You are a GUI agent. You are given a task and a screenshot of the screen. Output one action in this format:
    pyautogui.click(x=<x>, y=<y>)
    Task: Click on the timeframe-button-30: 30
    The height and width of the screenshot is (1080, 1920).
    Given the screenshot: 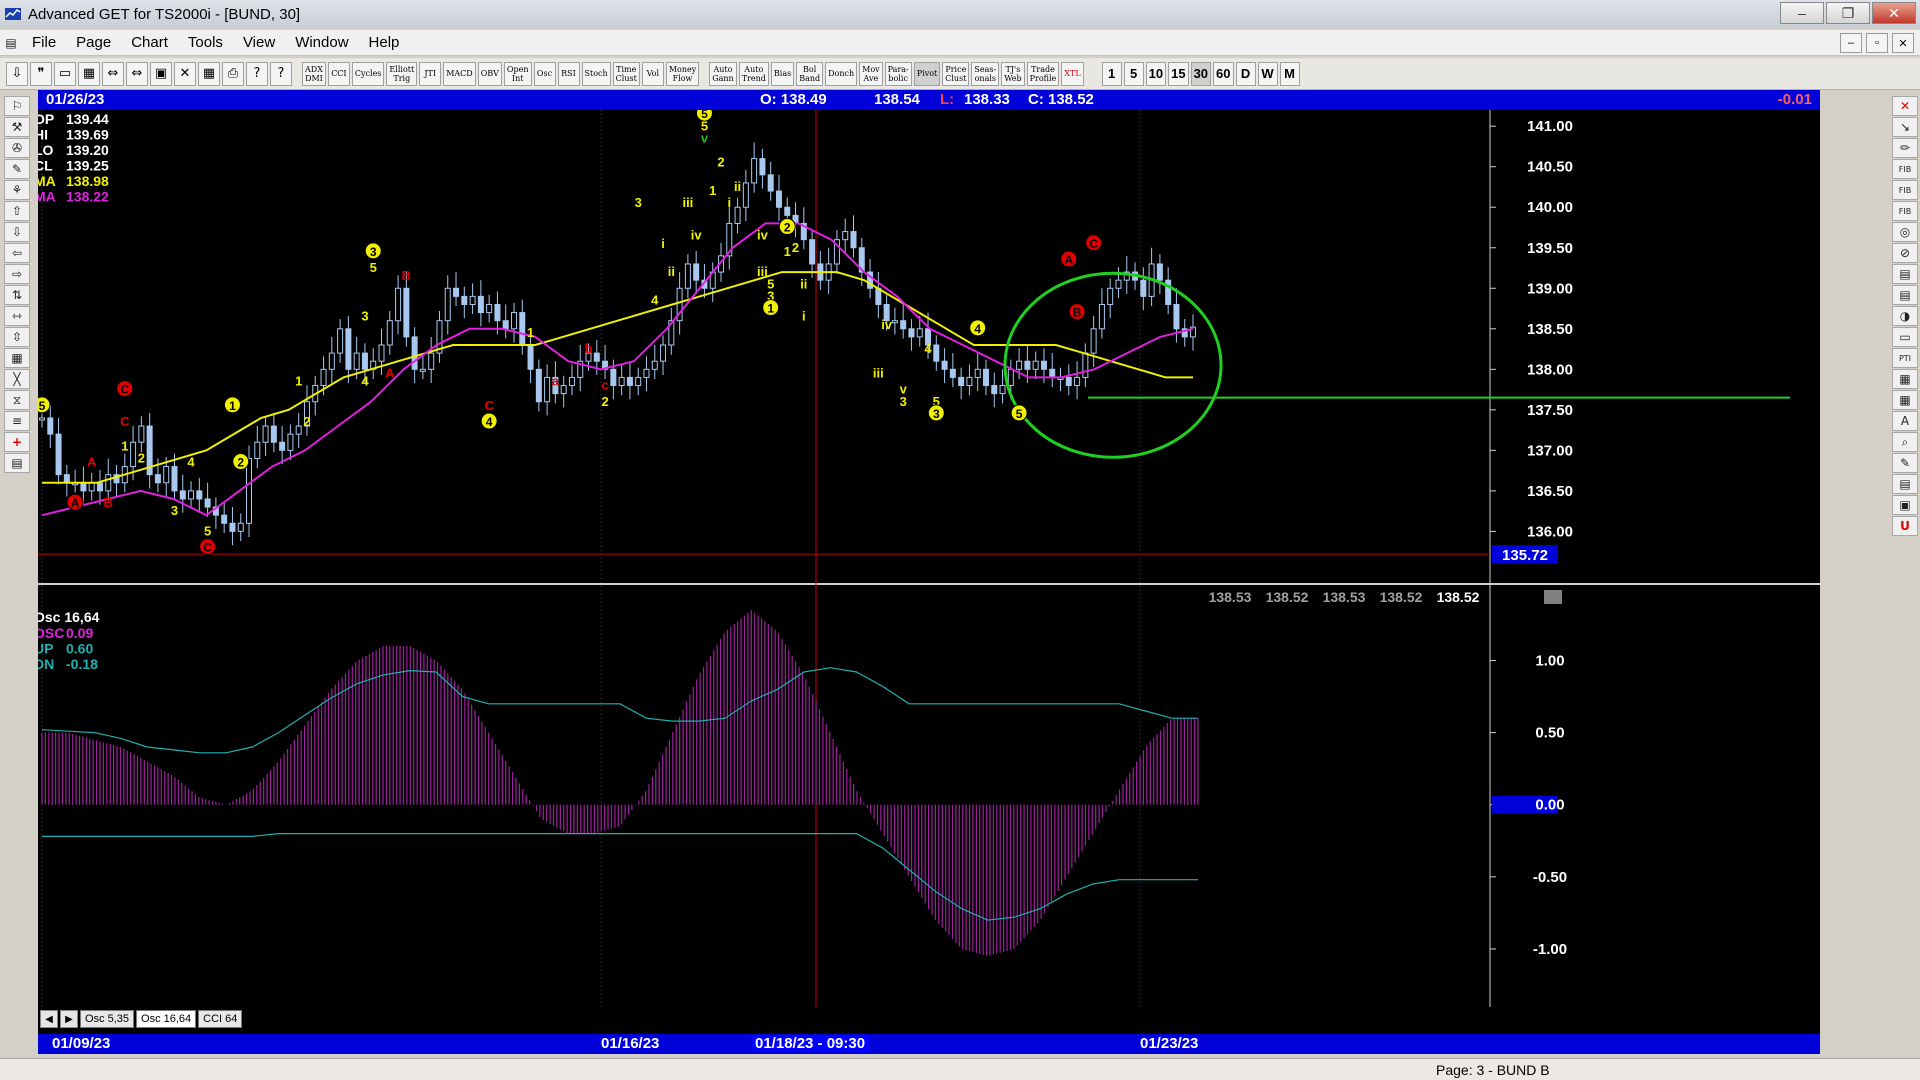 What is the action you would take?
    pyautogui.click(x=1201, y=73)
    